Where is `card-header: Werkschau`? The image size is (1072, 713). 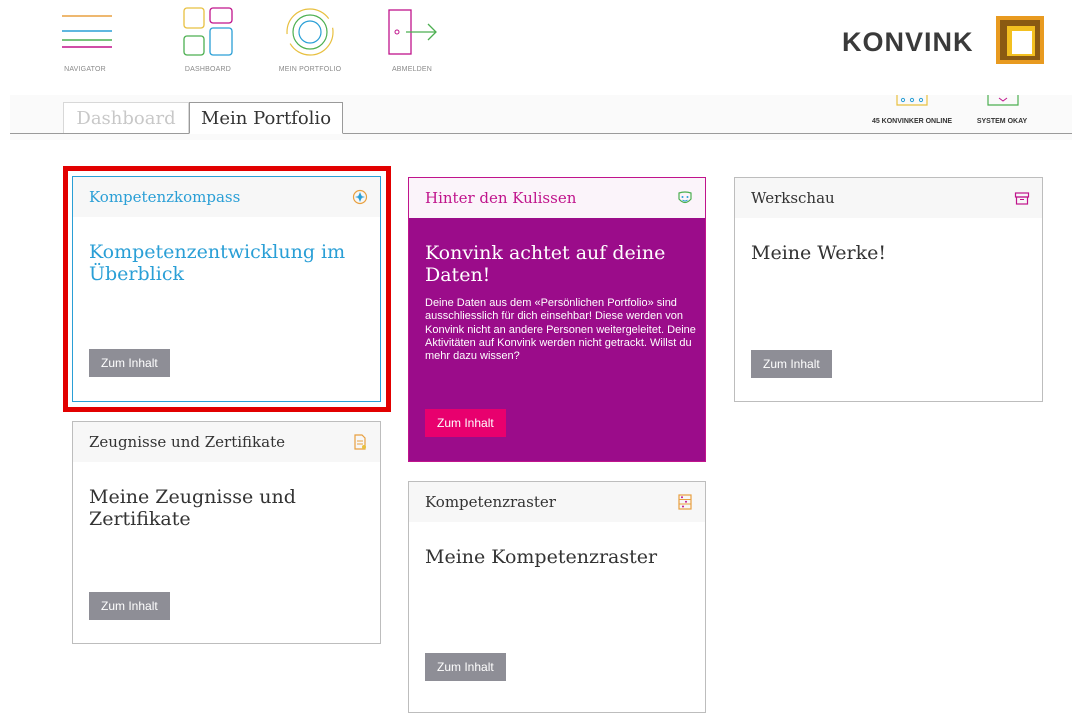
card-header: Werkschau is located at coordinates (888, 198).